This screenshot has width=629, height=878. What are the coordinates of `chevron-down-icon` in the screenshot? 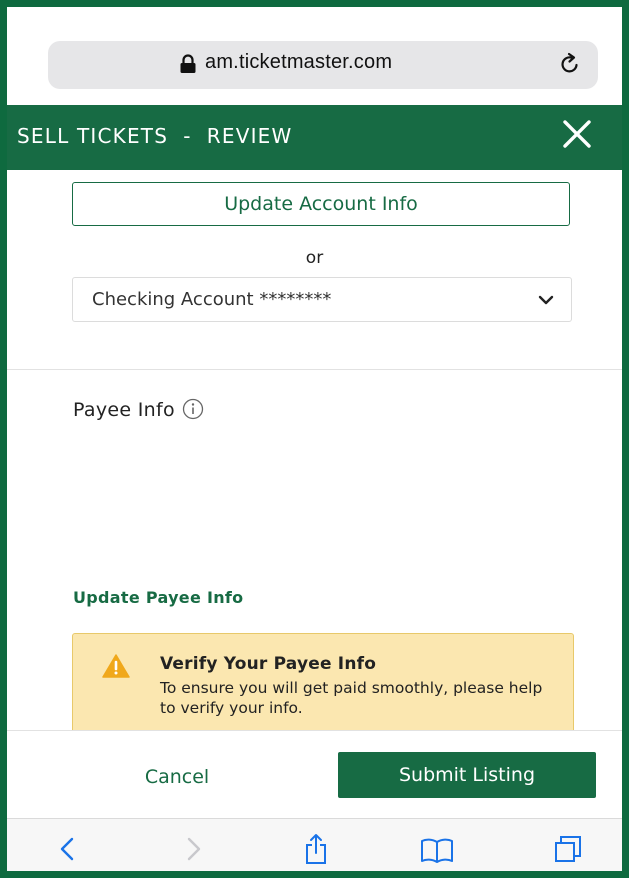 It's located at (546, 300).